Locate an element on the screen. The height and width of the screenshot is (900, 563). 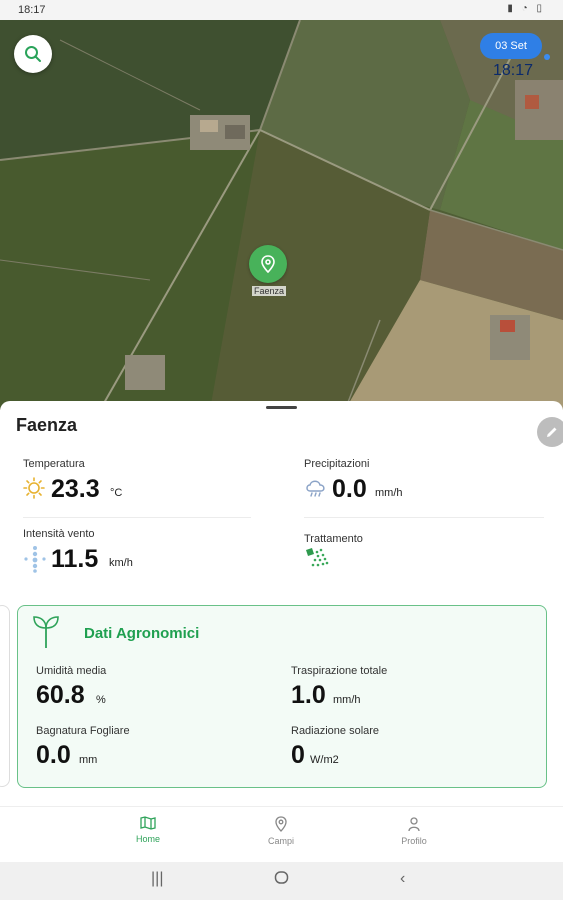
solar-radiation-label: Radiazione solare is located at coordinates (335, 731).